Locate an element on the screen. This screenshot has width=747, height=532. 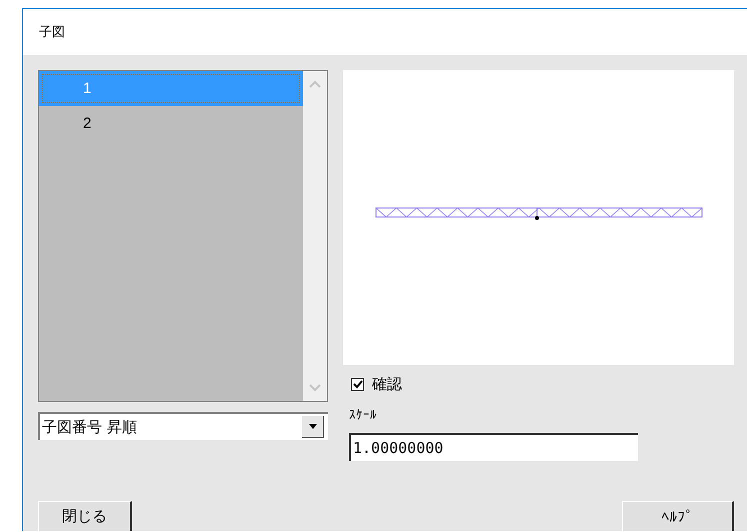
sort-dropdown: 子図番号 昇順 is located at coordinates (183, 426).